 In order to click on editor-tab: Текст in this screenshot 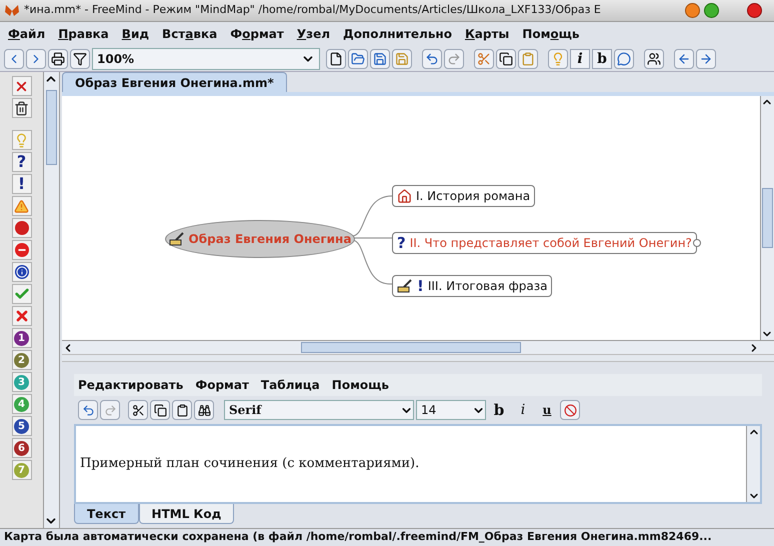, I will do `click(106, 514)`.